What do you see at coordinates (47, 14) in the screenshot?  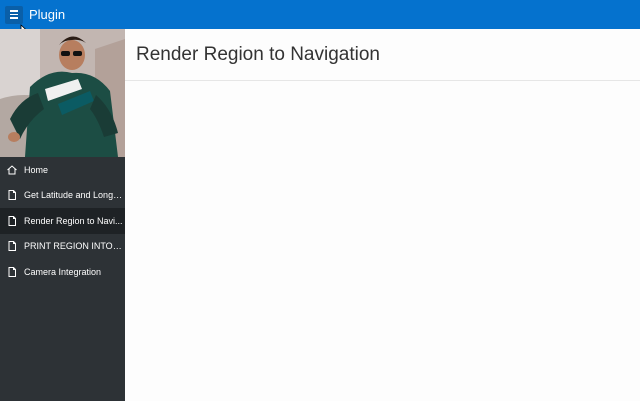 I see `app-title: Plugin` at bounding box center [47, 14].